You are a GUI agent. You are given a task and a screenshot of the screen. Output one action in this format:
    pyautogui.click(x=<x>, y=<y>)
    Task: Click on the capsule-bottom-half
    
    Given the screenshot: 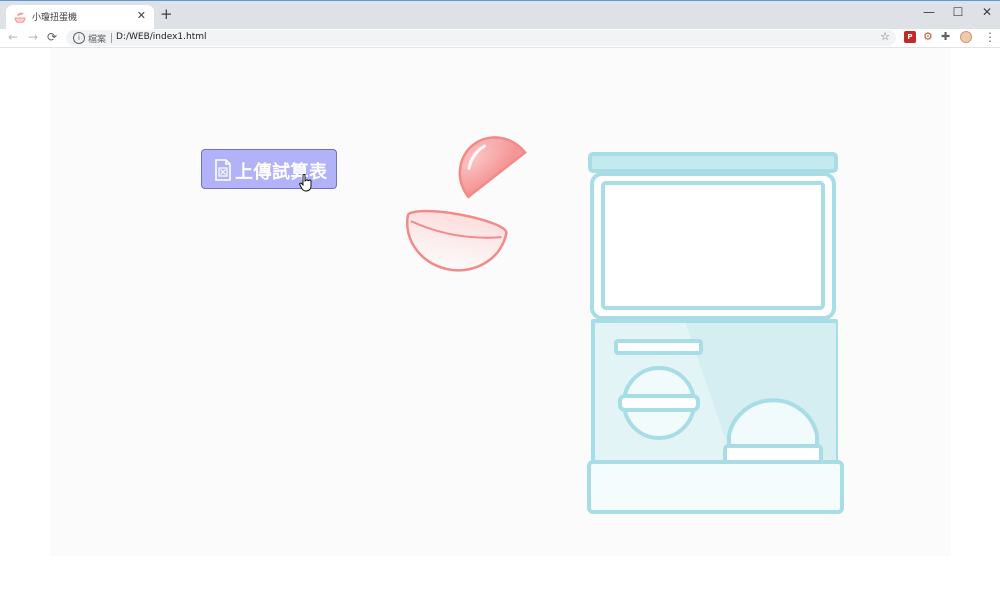 What is the action you would take?
    pyautogui.click(x=456, y=240)
    